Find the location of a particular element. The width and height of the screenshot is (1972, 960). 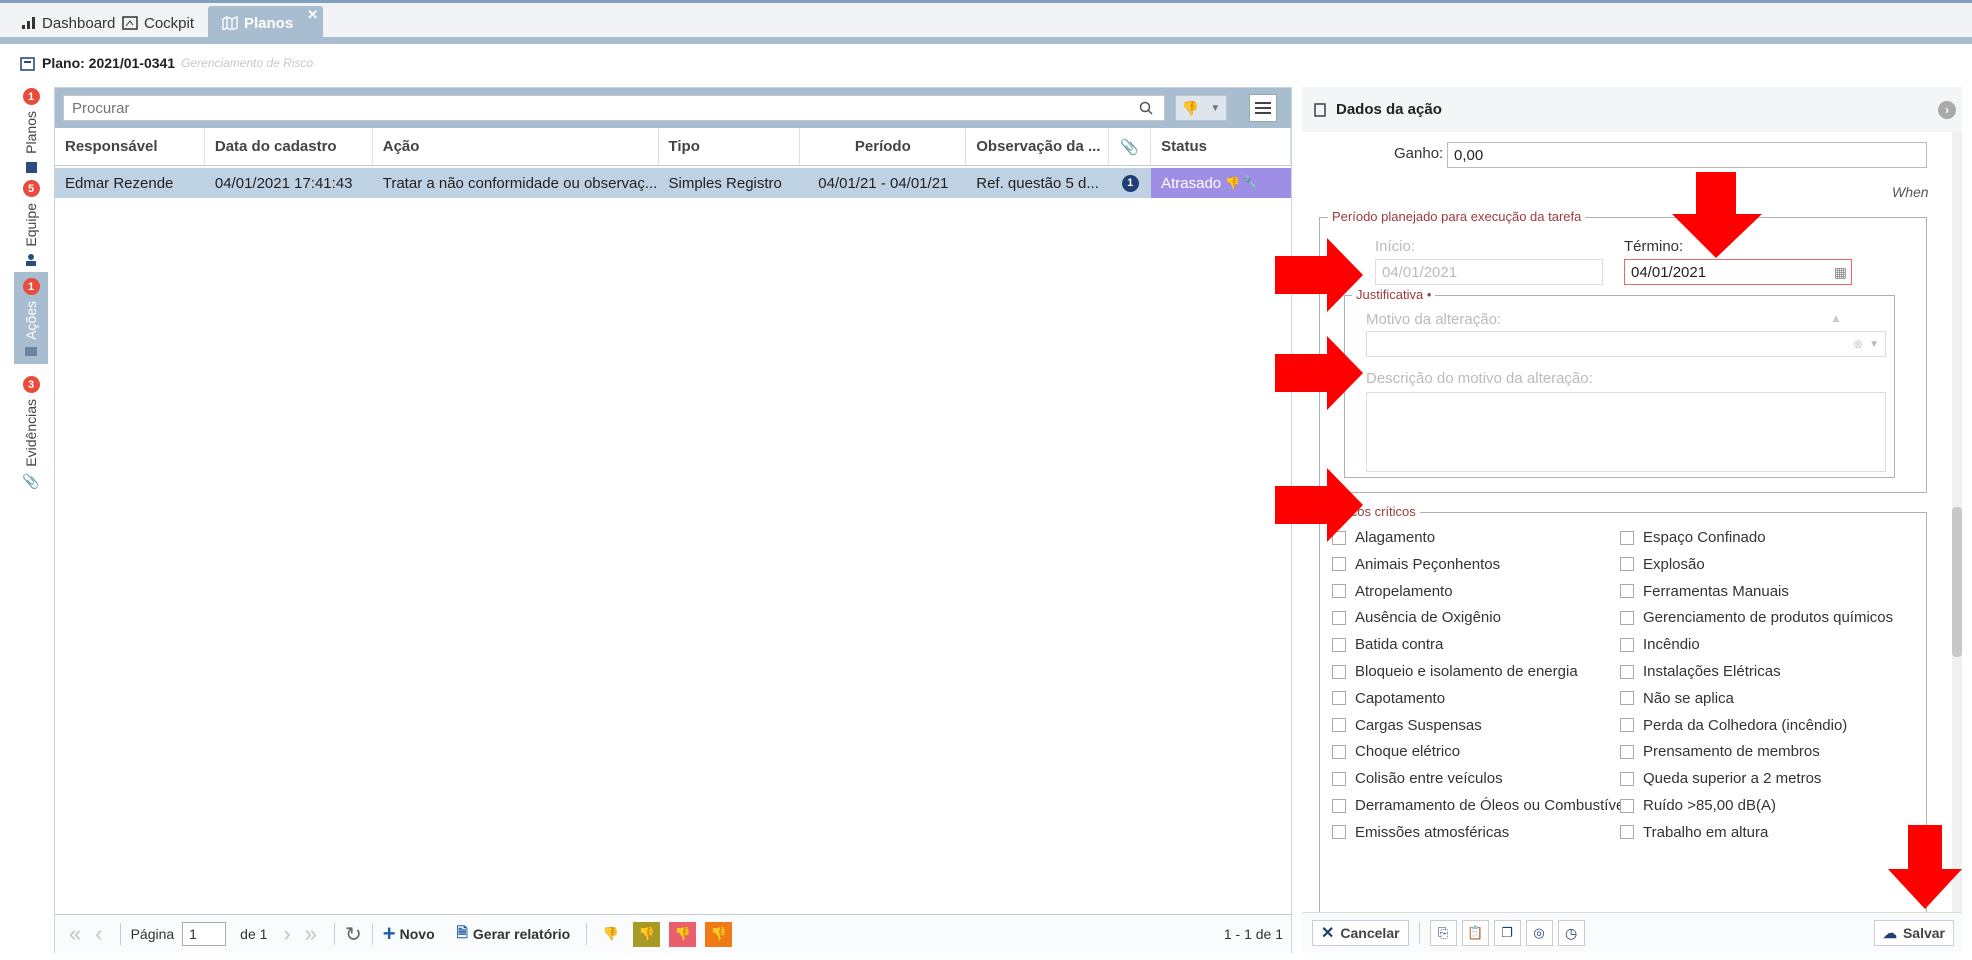

col-responsavel: Responsável is located at coordinates (130, 146).